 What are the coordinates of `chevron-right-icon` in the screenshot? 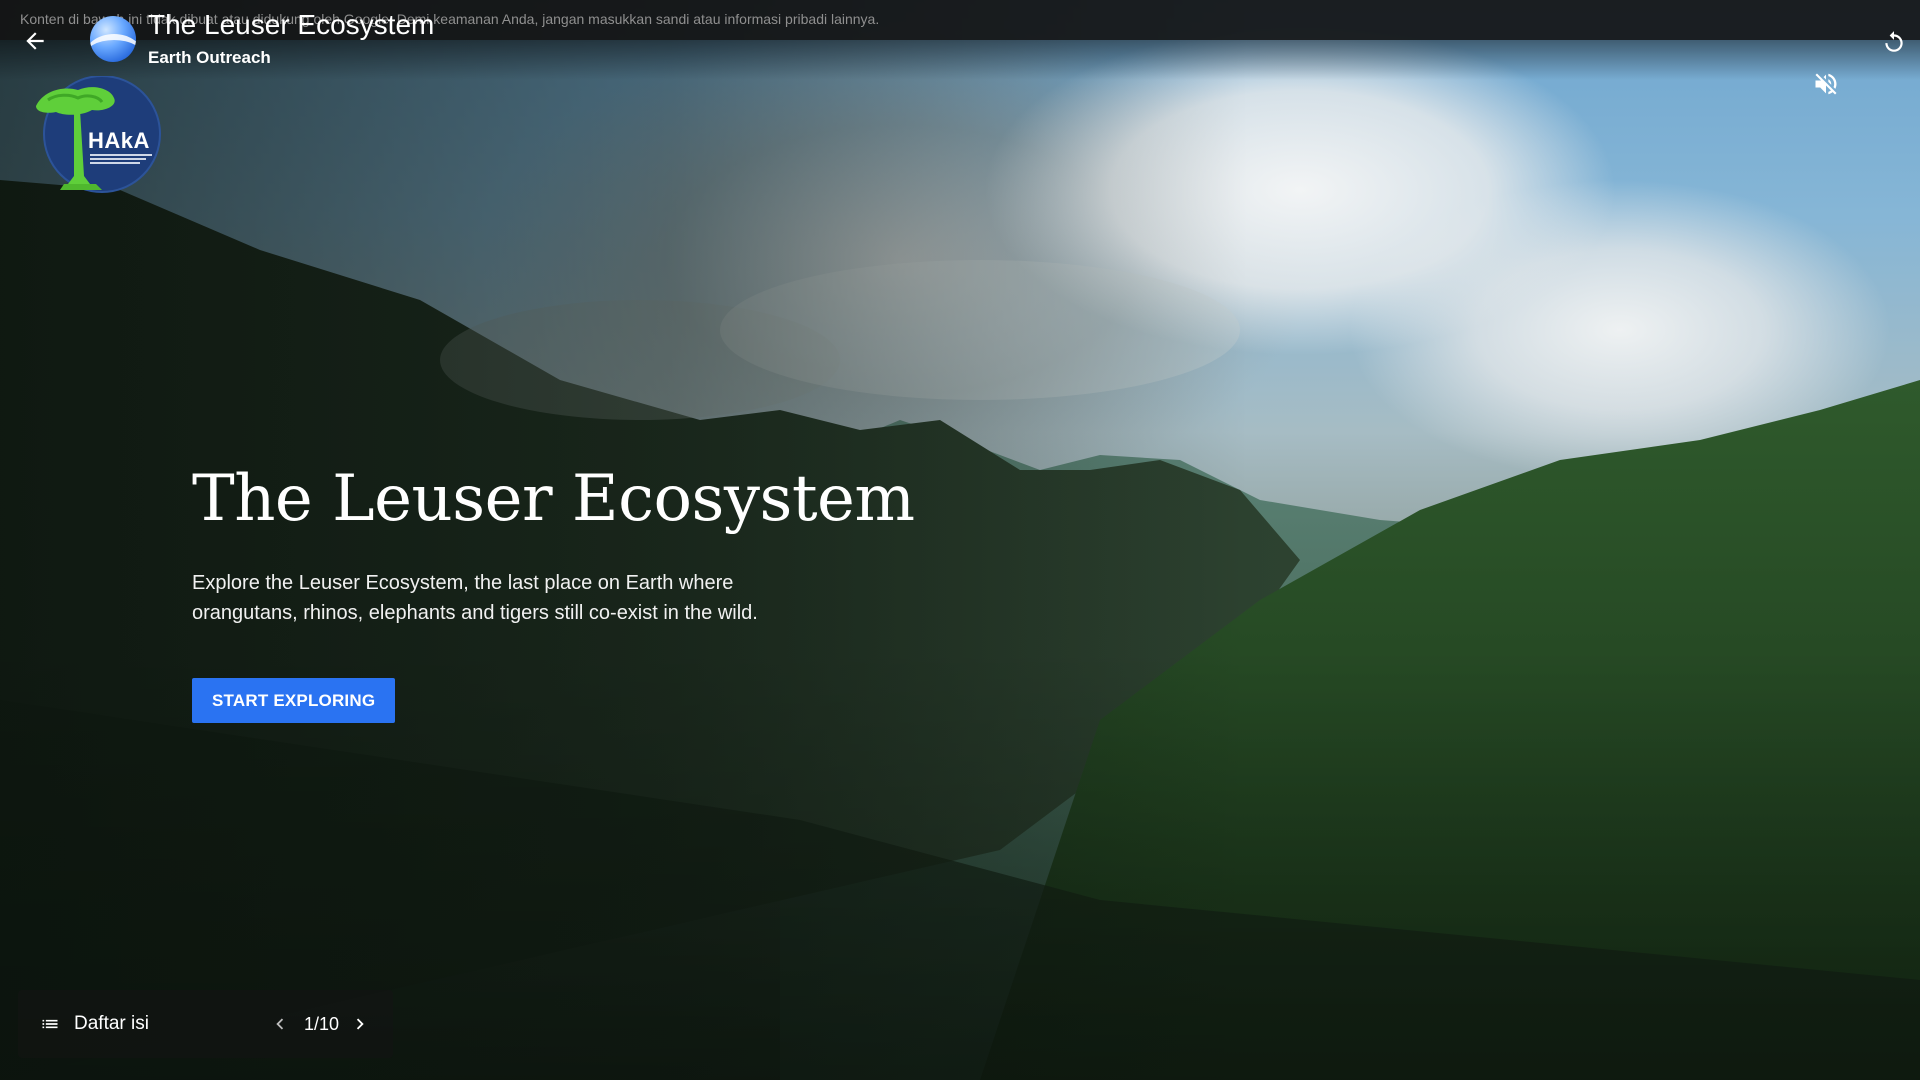 It's located at (360, 1024).